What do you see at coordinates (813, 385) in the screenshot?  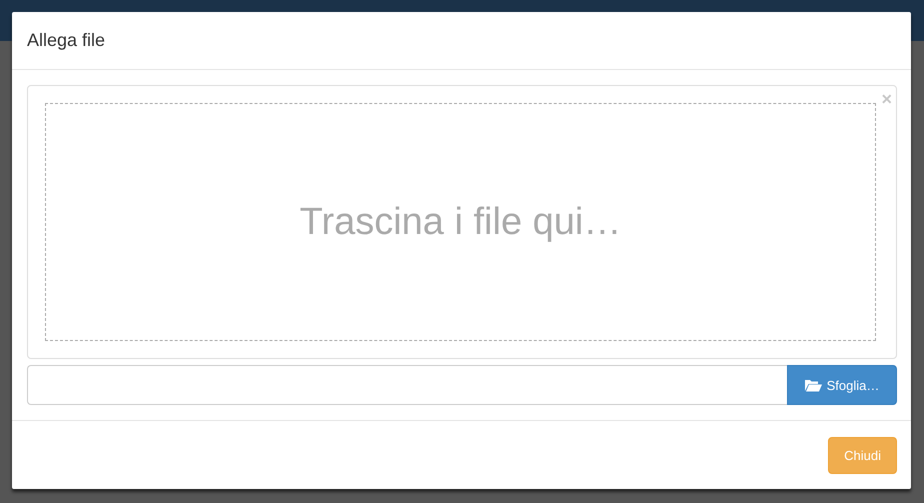 I see `folder-icon` at bounding box center [813, 385].